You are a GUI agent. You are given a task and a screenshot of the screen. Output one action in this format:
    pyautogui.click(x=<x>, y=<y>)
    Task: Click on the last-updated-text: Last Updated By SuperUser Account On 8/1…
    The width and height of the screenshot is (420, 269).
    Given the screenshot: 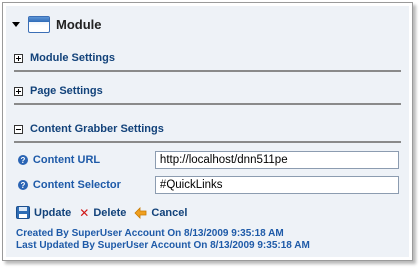 What is the action you would take?
    pyautogui.click(x=163, y=245)
    